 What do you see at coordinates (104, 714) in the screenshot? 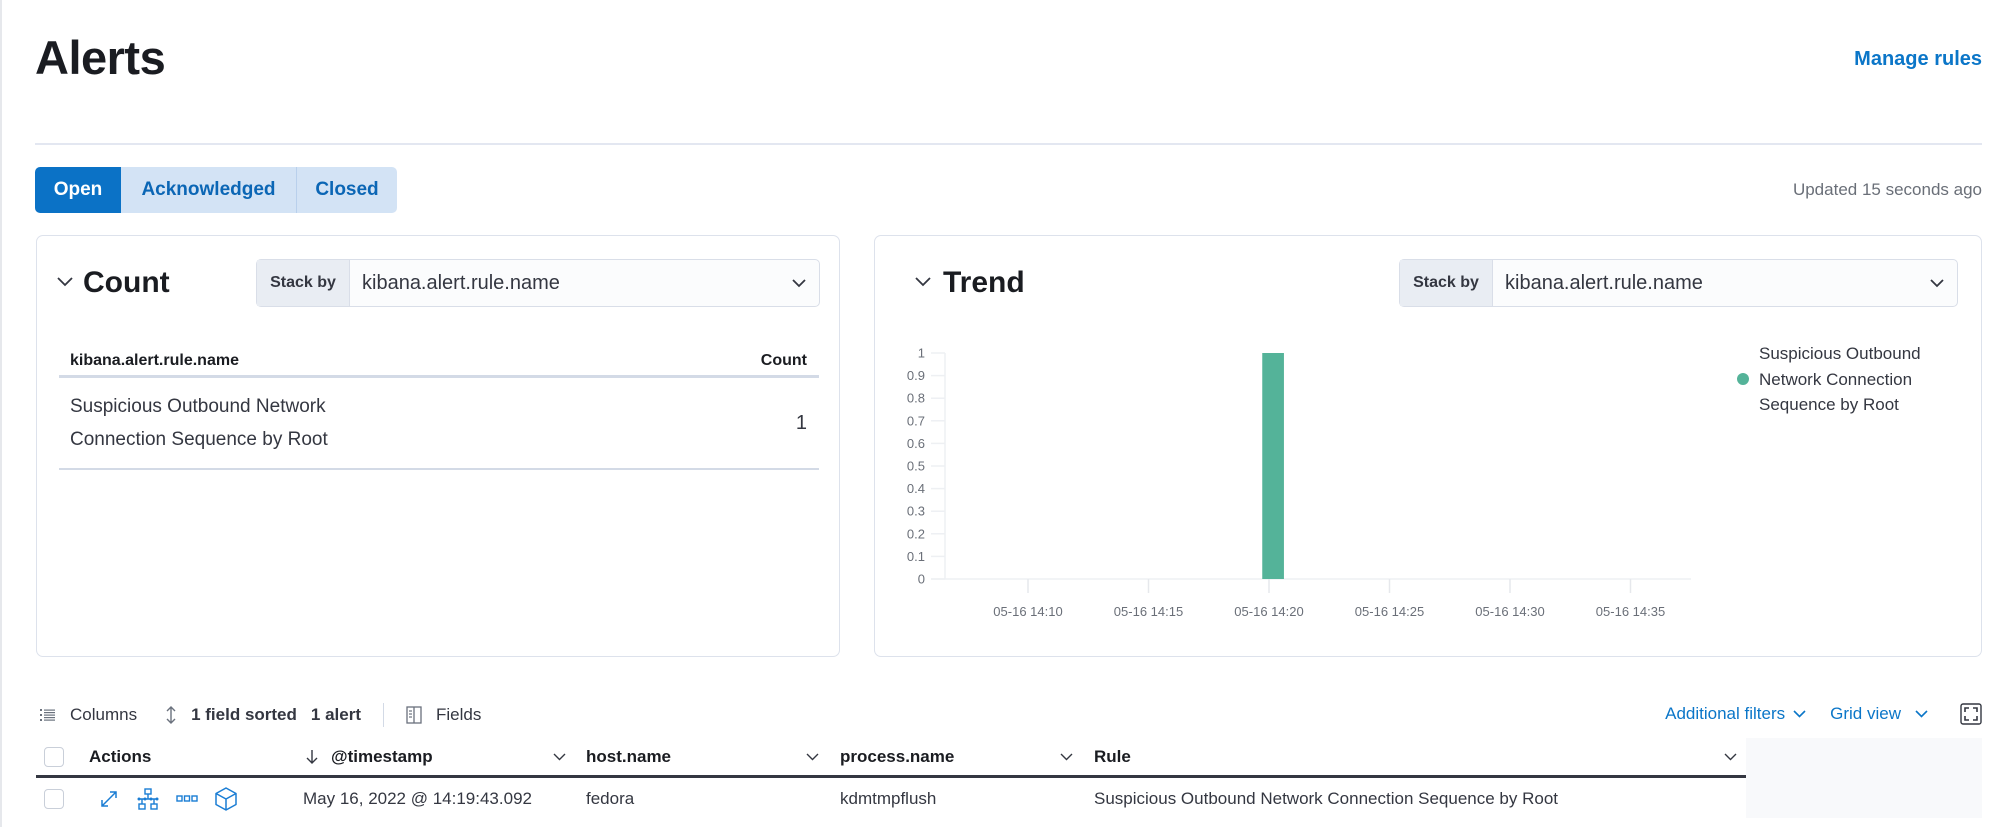
I see `columns-label: Columns` at bounding box center [104, 714].